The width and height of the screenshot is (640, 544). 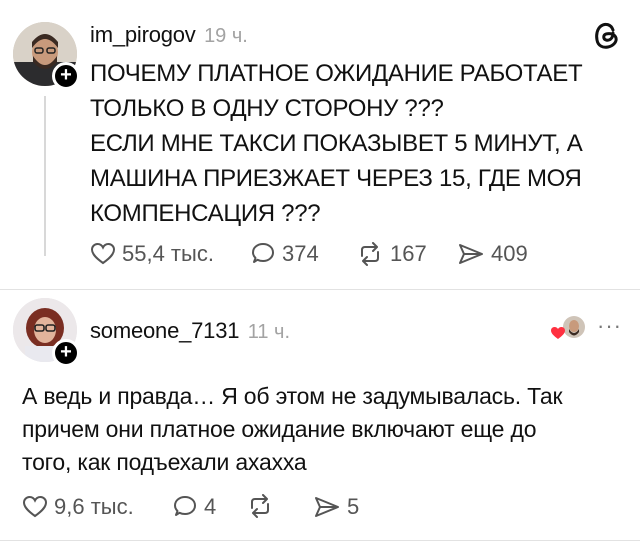 I want to click on reply-text-line: того, как подъехали ахахха, so click(x=164, y=462).